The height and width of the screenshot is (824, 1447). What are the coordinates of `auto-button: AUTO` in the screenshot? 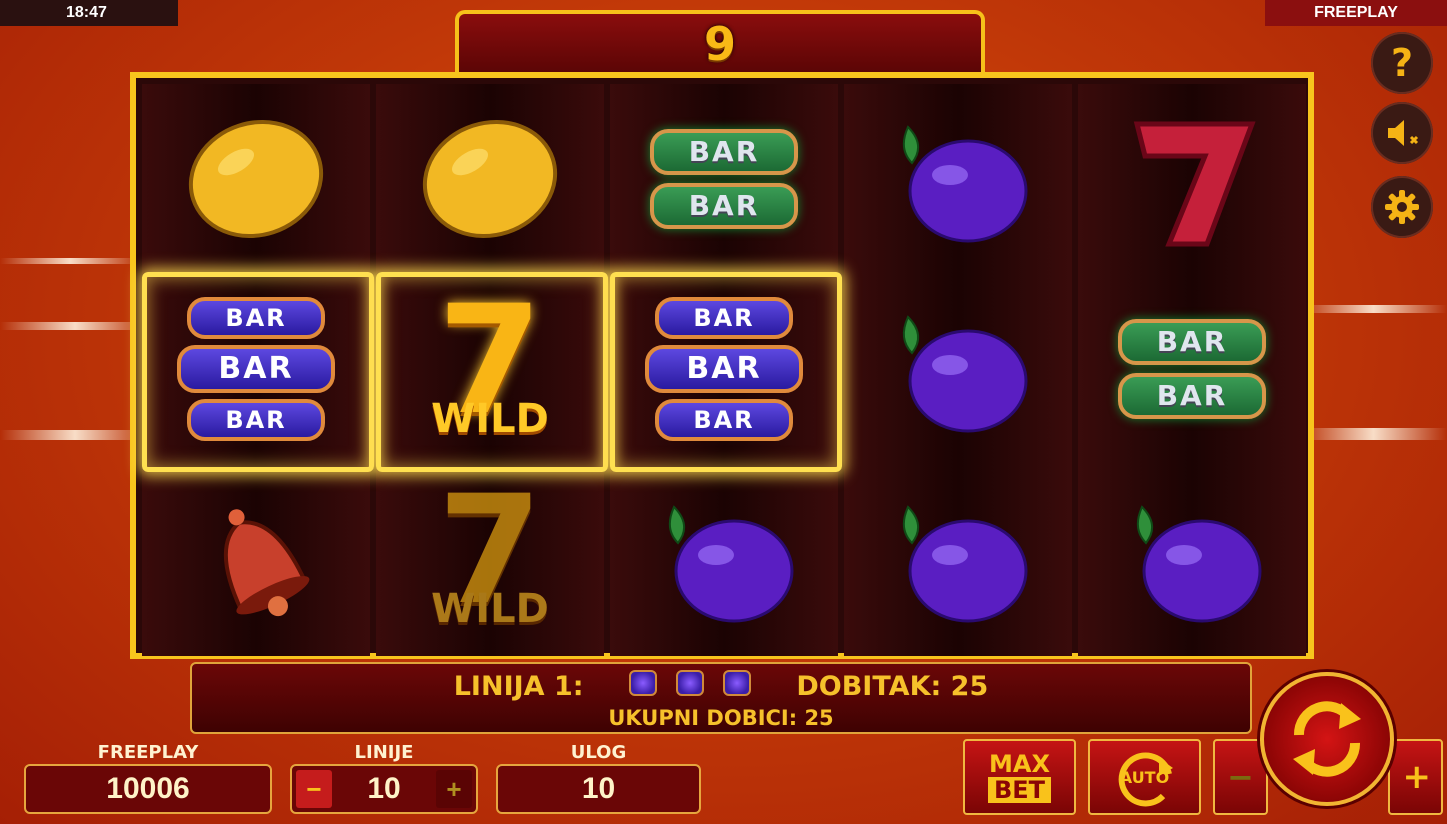 It's located at (1144, 777).